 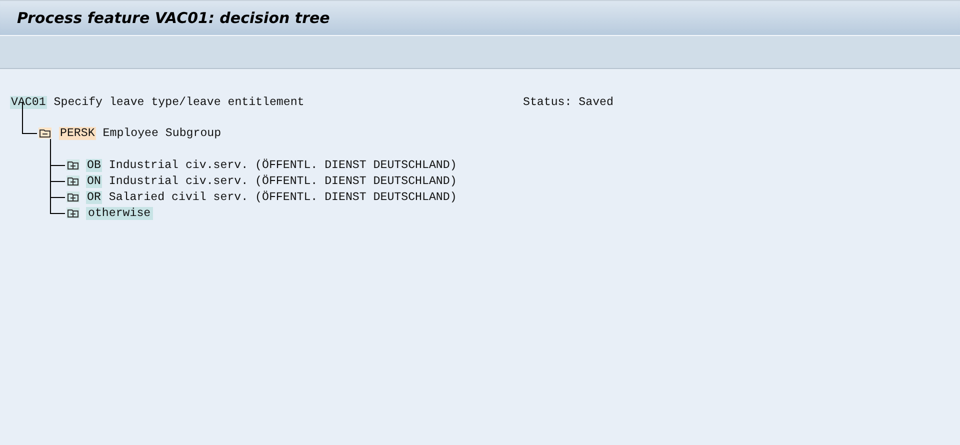 I want to click on node-text: Salaried civil serv. (ÖFFENTL. DIENST DEUTSCHLAND), so click(x=282, y=197).